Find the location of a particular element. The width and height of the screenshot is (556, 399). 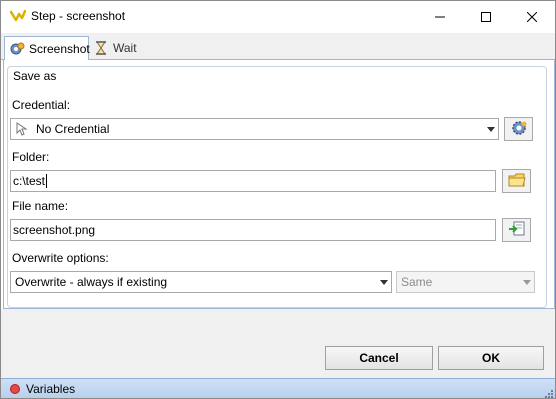

cursor-icon is located at coordinates (22, 129).